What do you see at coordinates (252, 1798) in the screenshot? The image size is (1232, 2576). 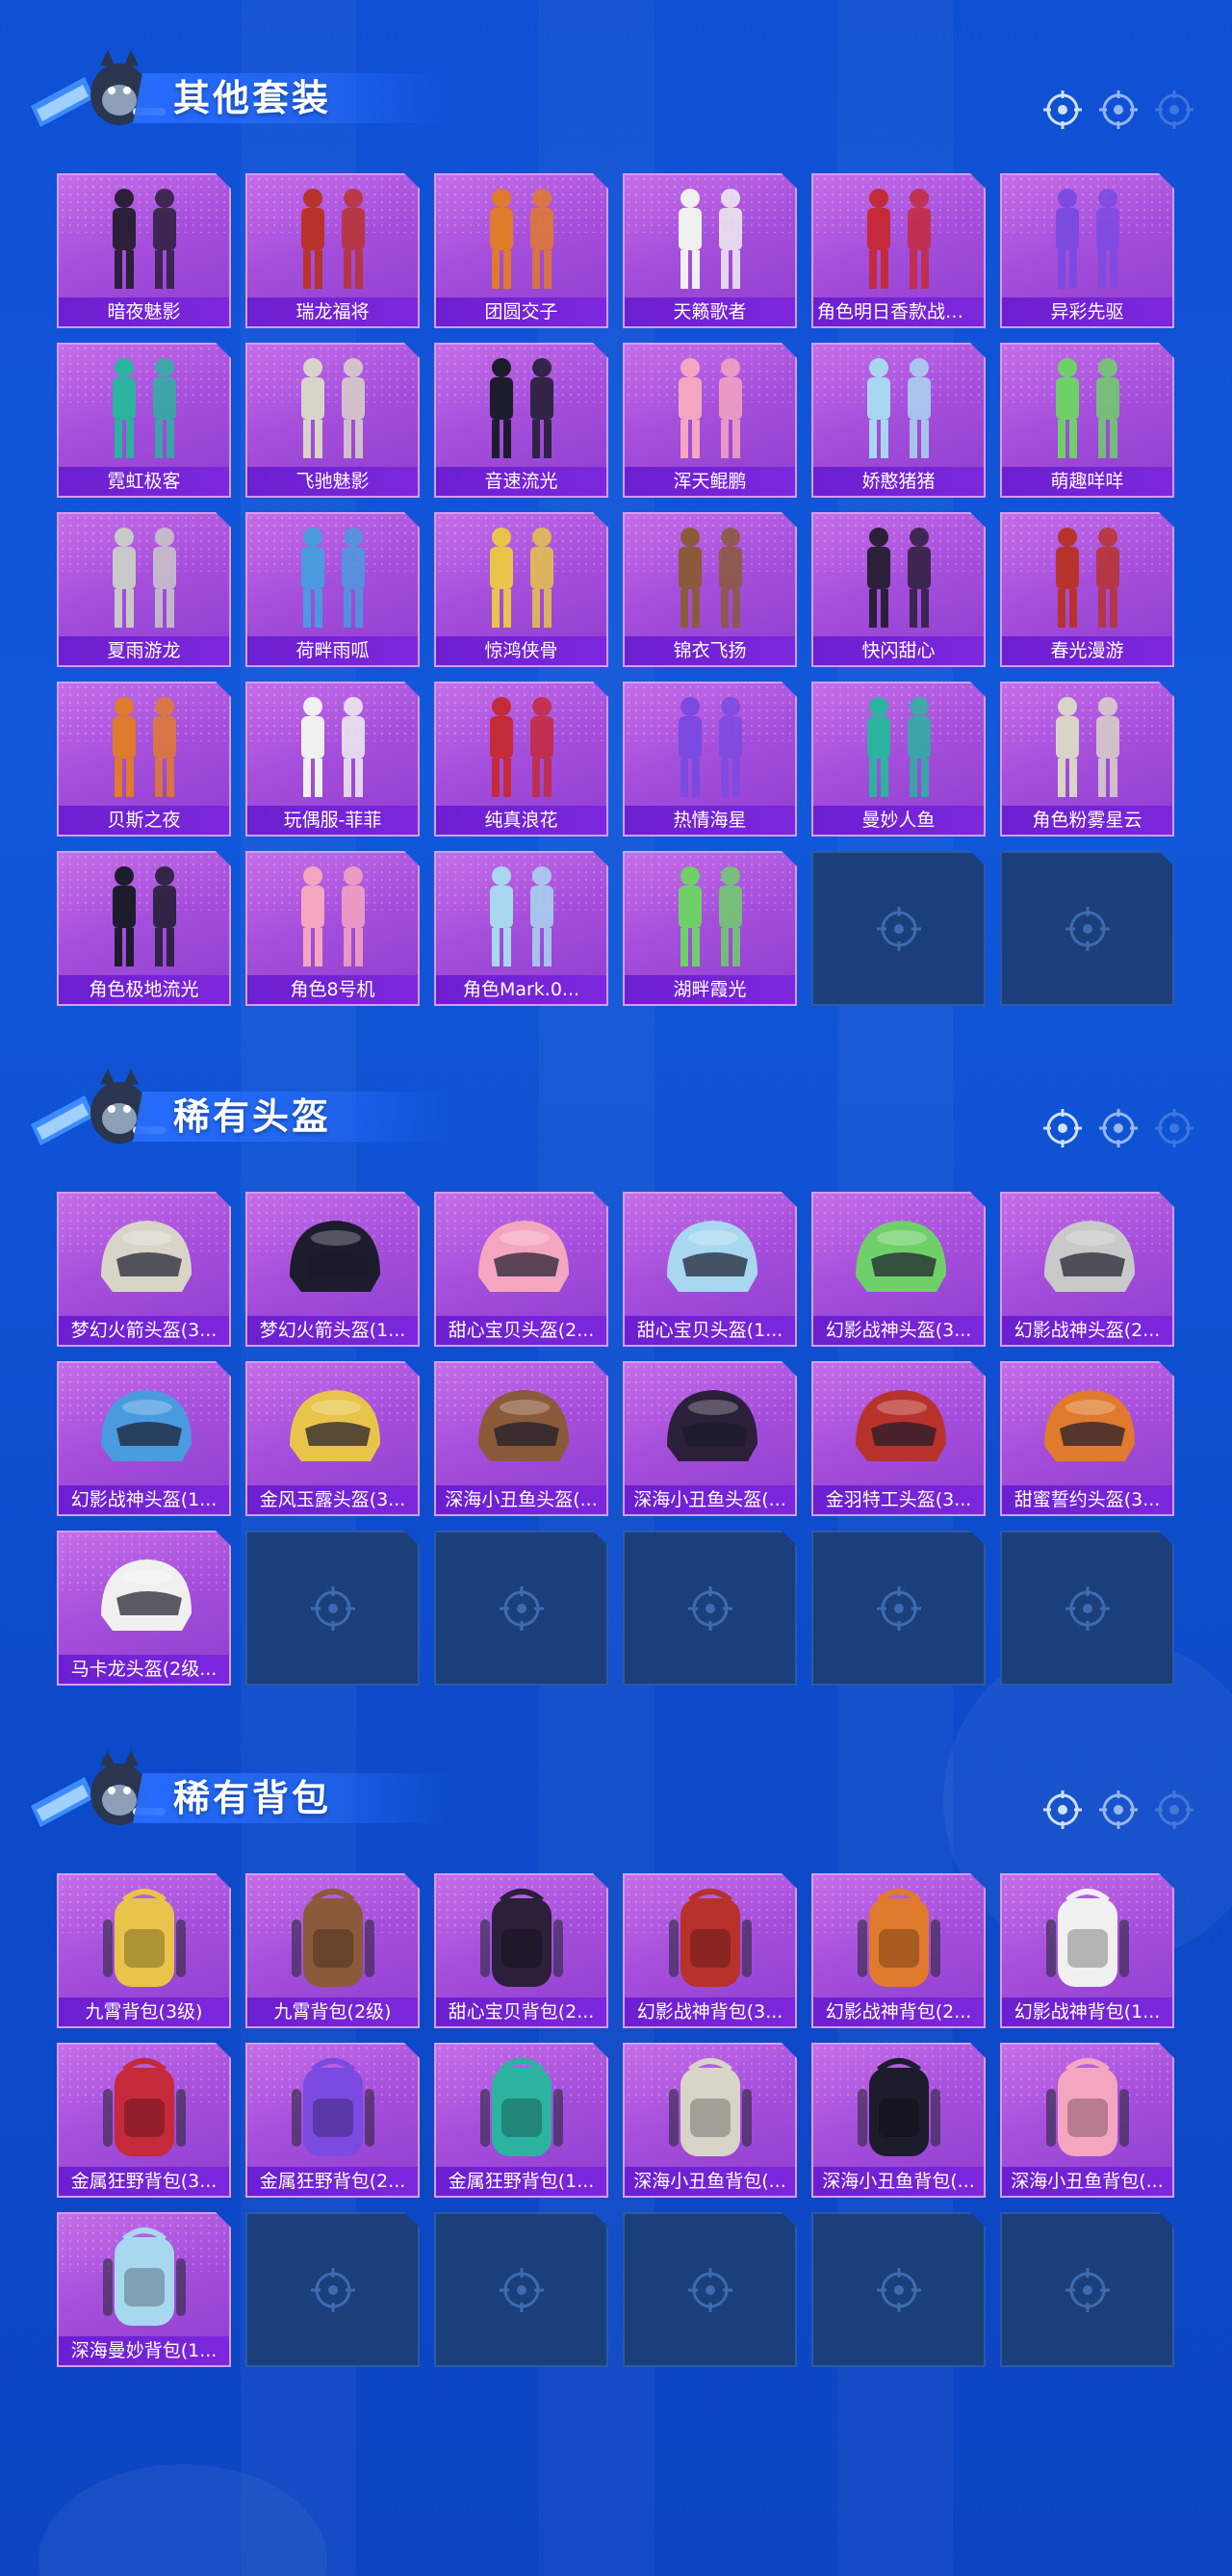 I see `section-title: 稀有背包` at bounding box center [252, 1798].